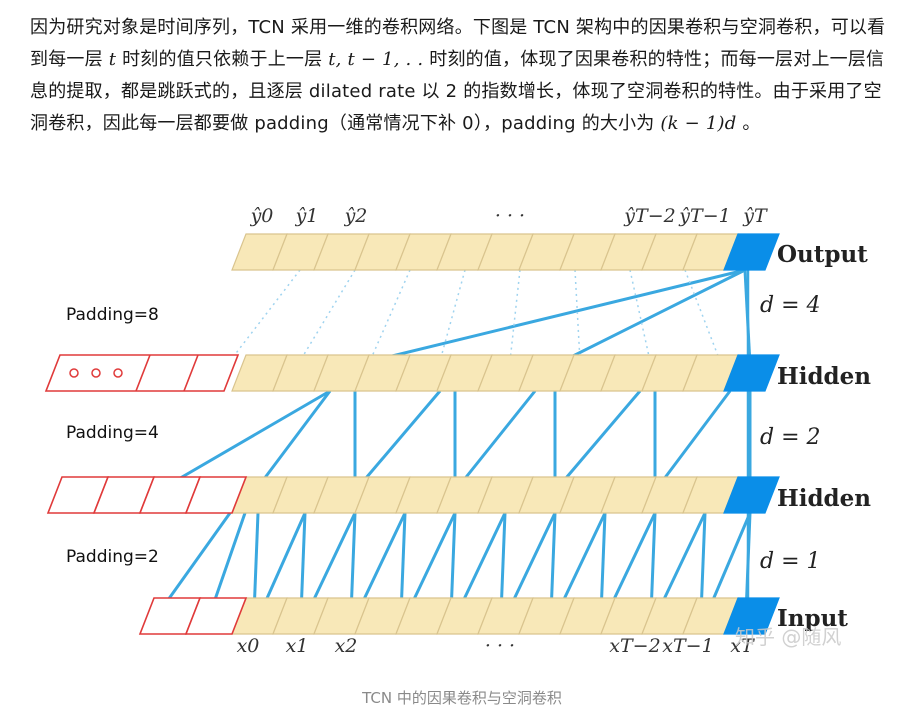  I want to click on layer-label-1: Hidden, so click(824, 376).